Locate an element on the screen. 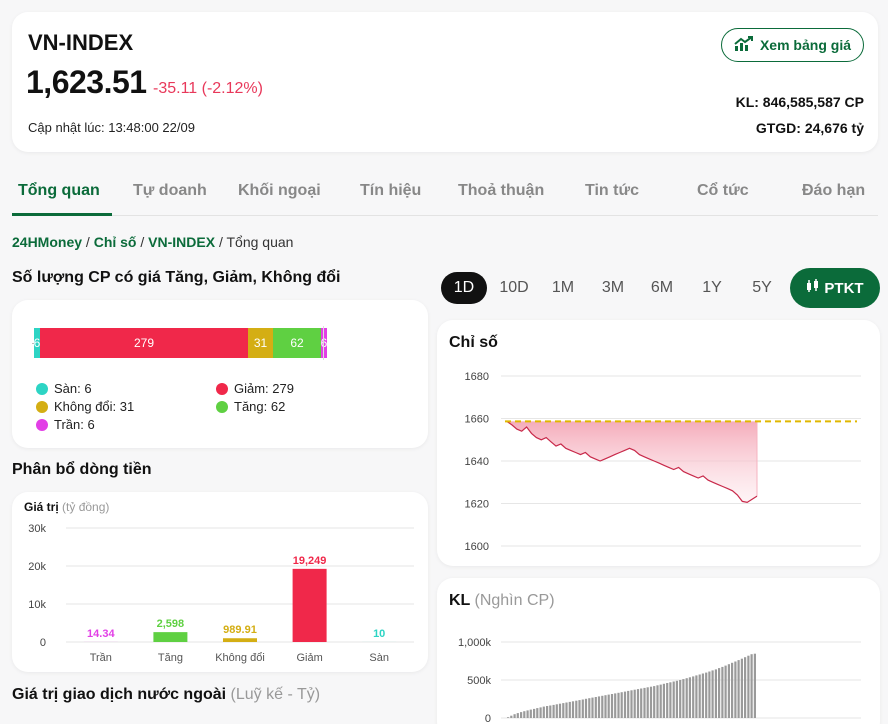 This screenshot has height=724, width=888. ptkt-button: PTKT is located at coordinates (835, 288).